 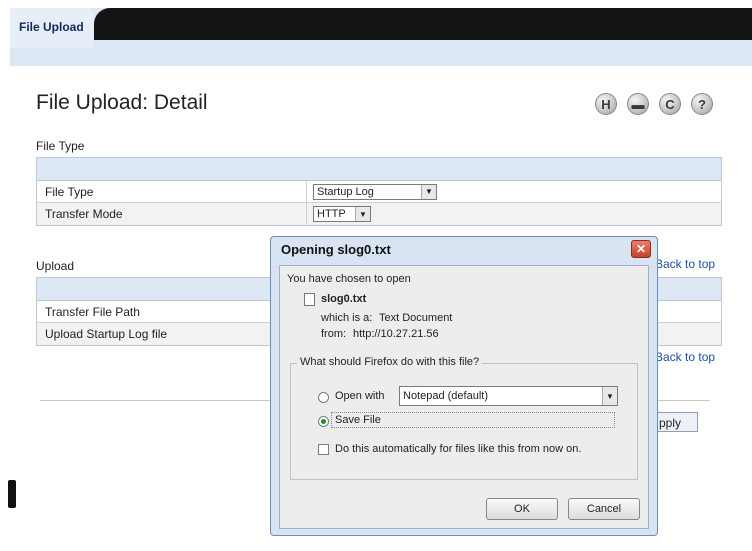 What do you see at coordinates (12, 494) in the screenshot?
I see `drag-handle` at bounding box center [12, 494].